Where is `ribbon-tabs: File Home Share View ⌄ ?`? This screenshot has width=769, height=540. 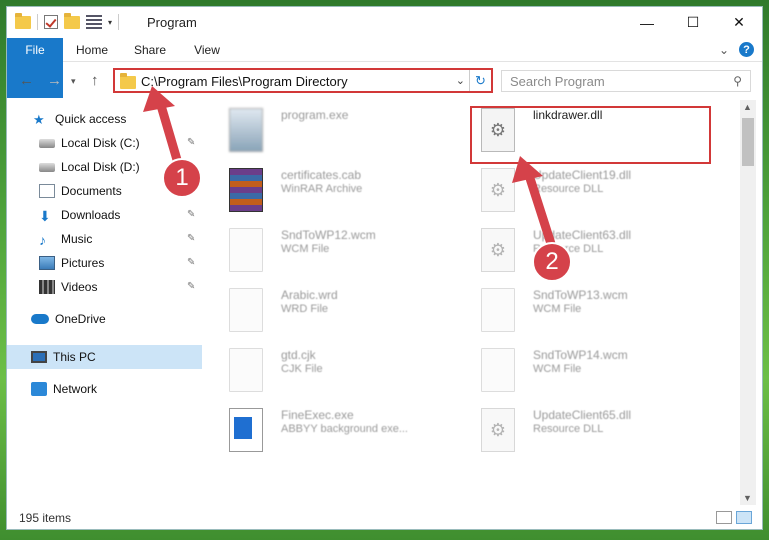
ribbon-tabs: File Home Share View ⌄ ? is located at coordinates (384, 68).